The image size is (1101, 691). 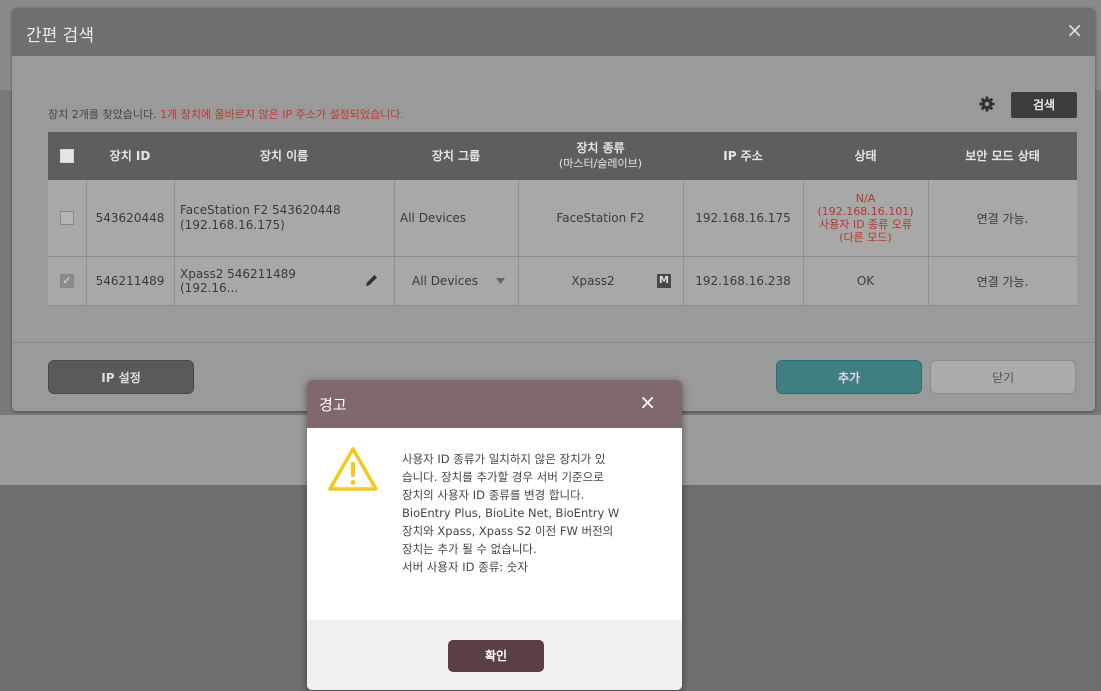 I want to click on header-device-type: 장치 종류 (마스터/슬레이브), so click(x=600, y=156).